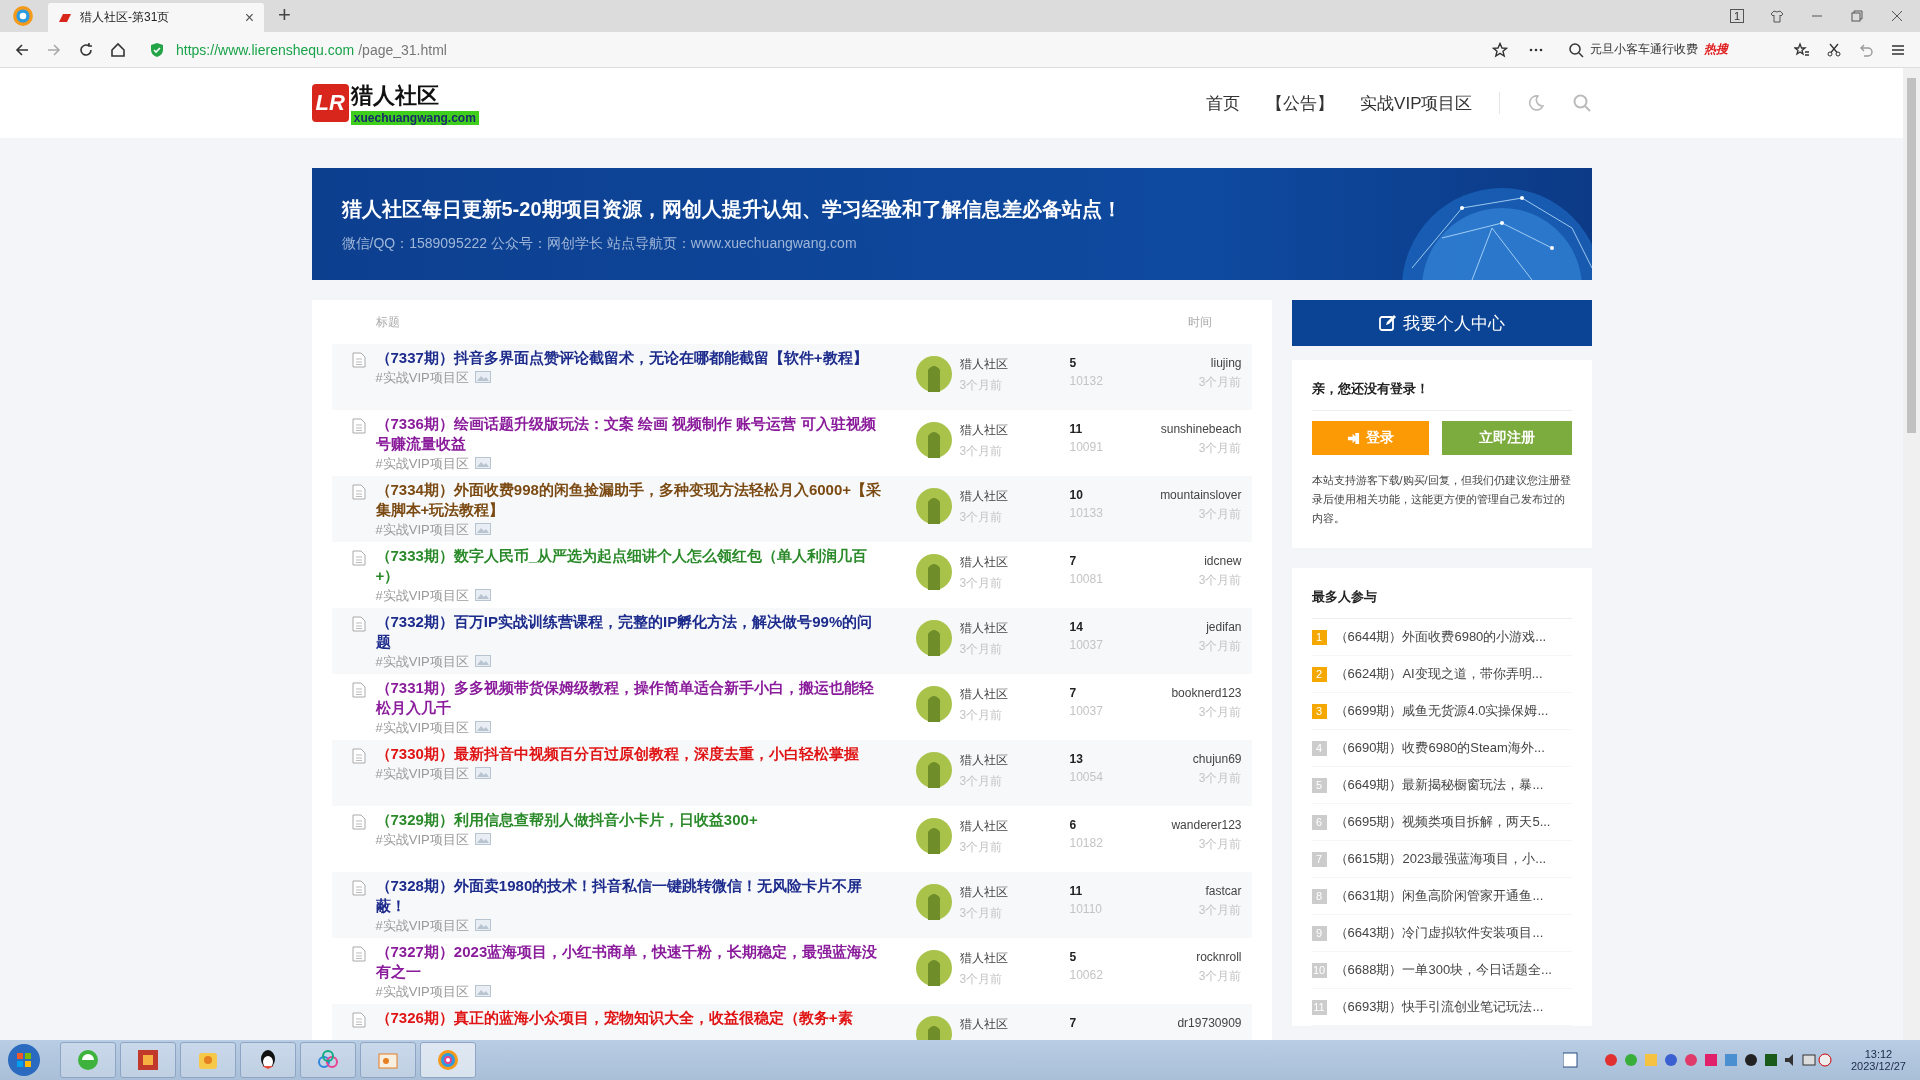 This screenshot has width=1920, height=1080. What do you see at coordinates (1206, 825) in the screenshot?
I see `last-reply-user: wanderer123` at bounding box center [1206, 825].